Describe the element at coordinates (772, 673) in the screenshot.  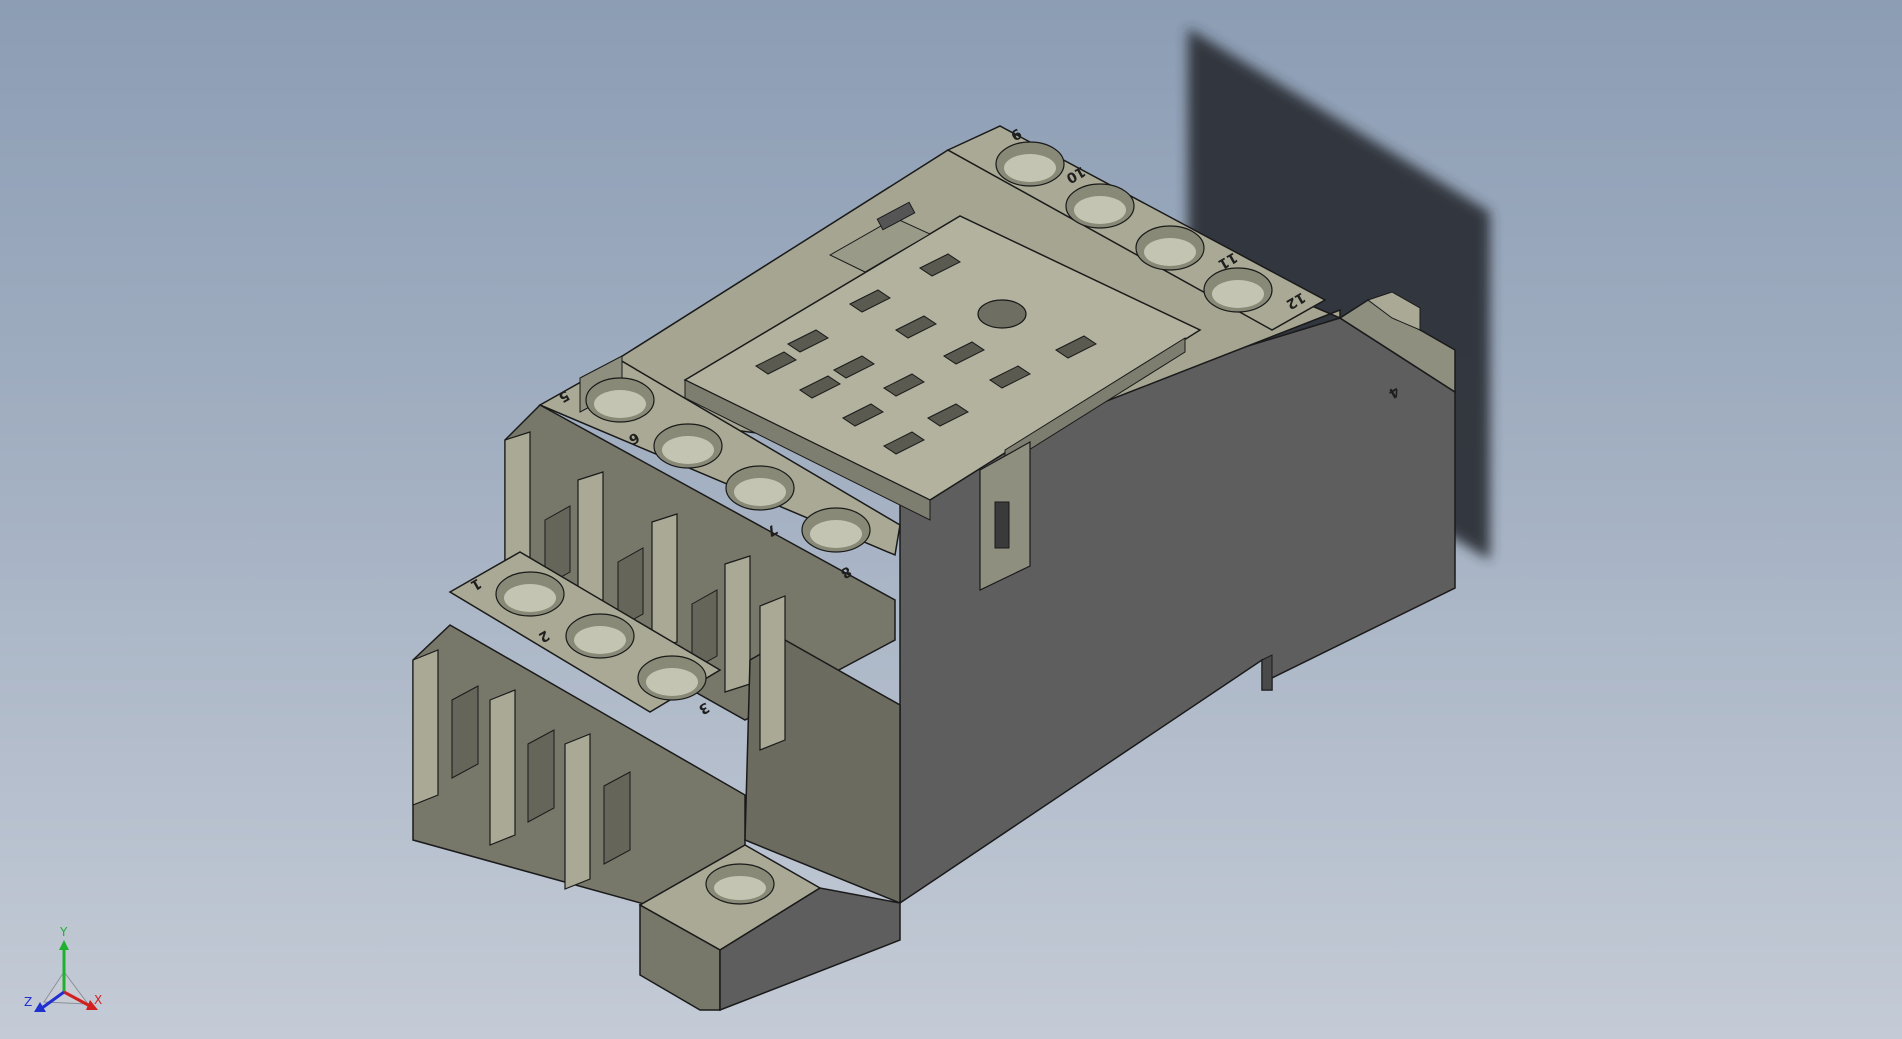
I see `front-pillar-fin` at that location.